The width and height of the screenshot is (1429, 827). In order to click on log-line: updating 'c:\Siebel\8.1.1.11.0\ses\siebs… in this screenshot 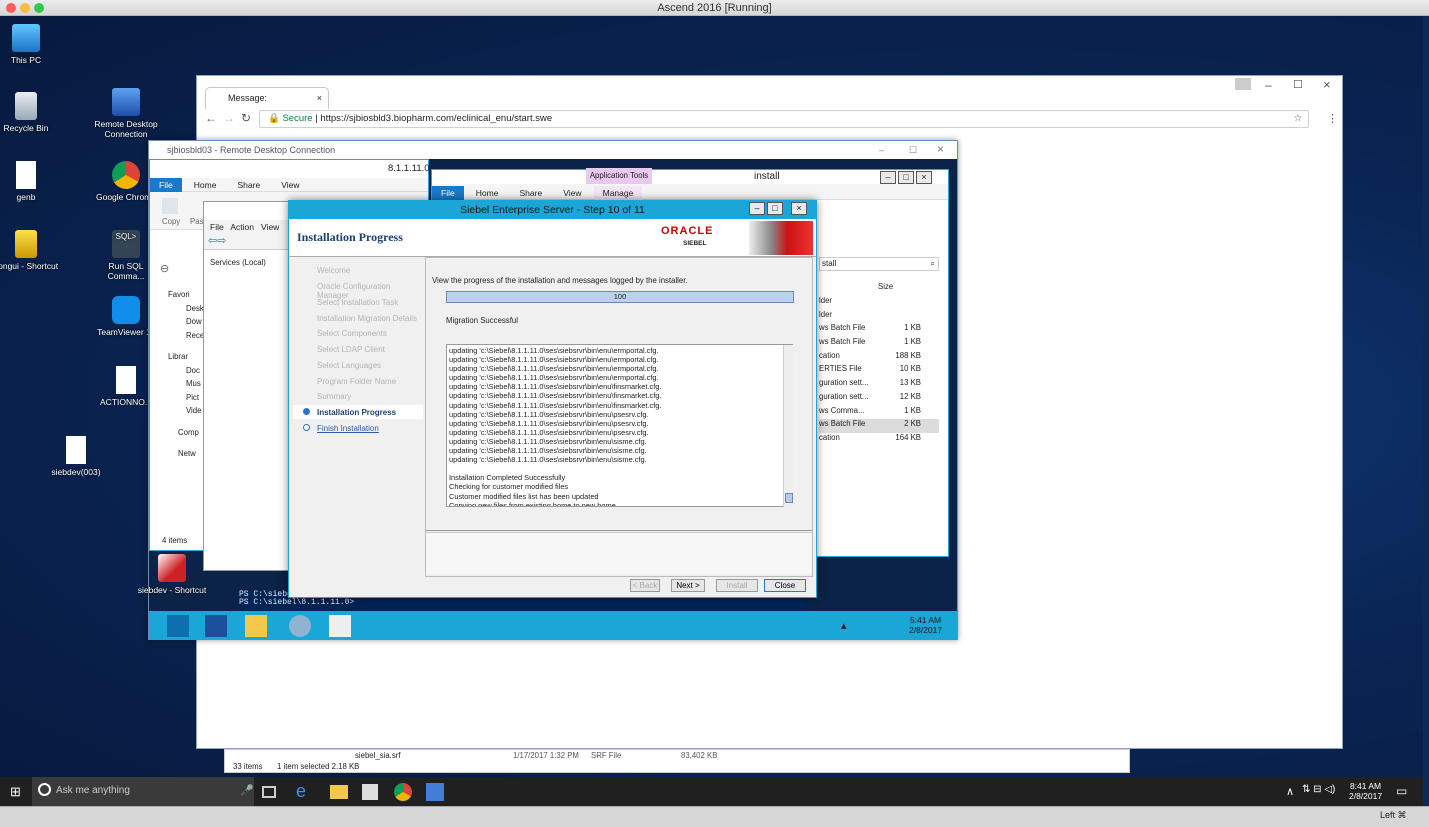, I will do `click(554, 378)`.